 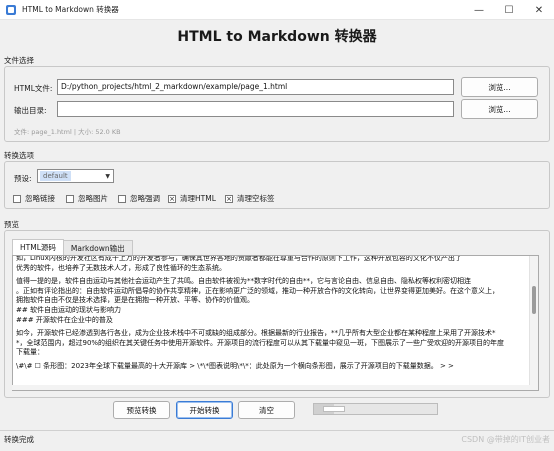 What do you see at coordinates (19, 60) in the screenshot?
I see `file-section-label: 文件选择` at bounding box center [19, 60].